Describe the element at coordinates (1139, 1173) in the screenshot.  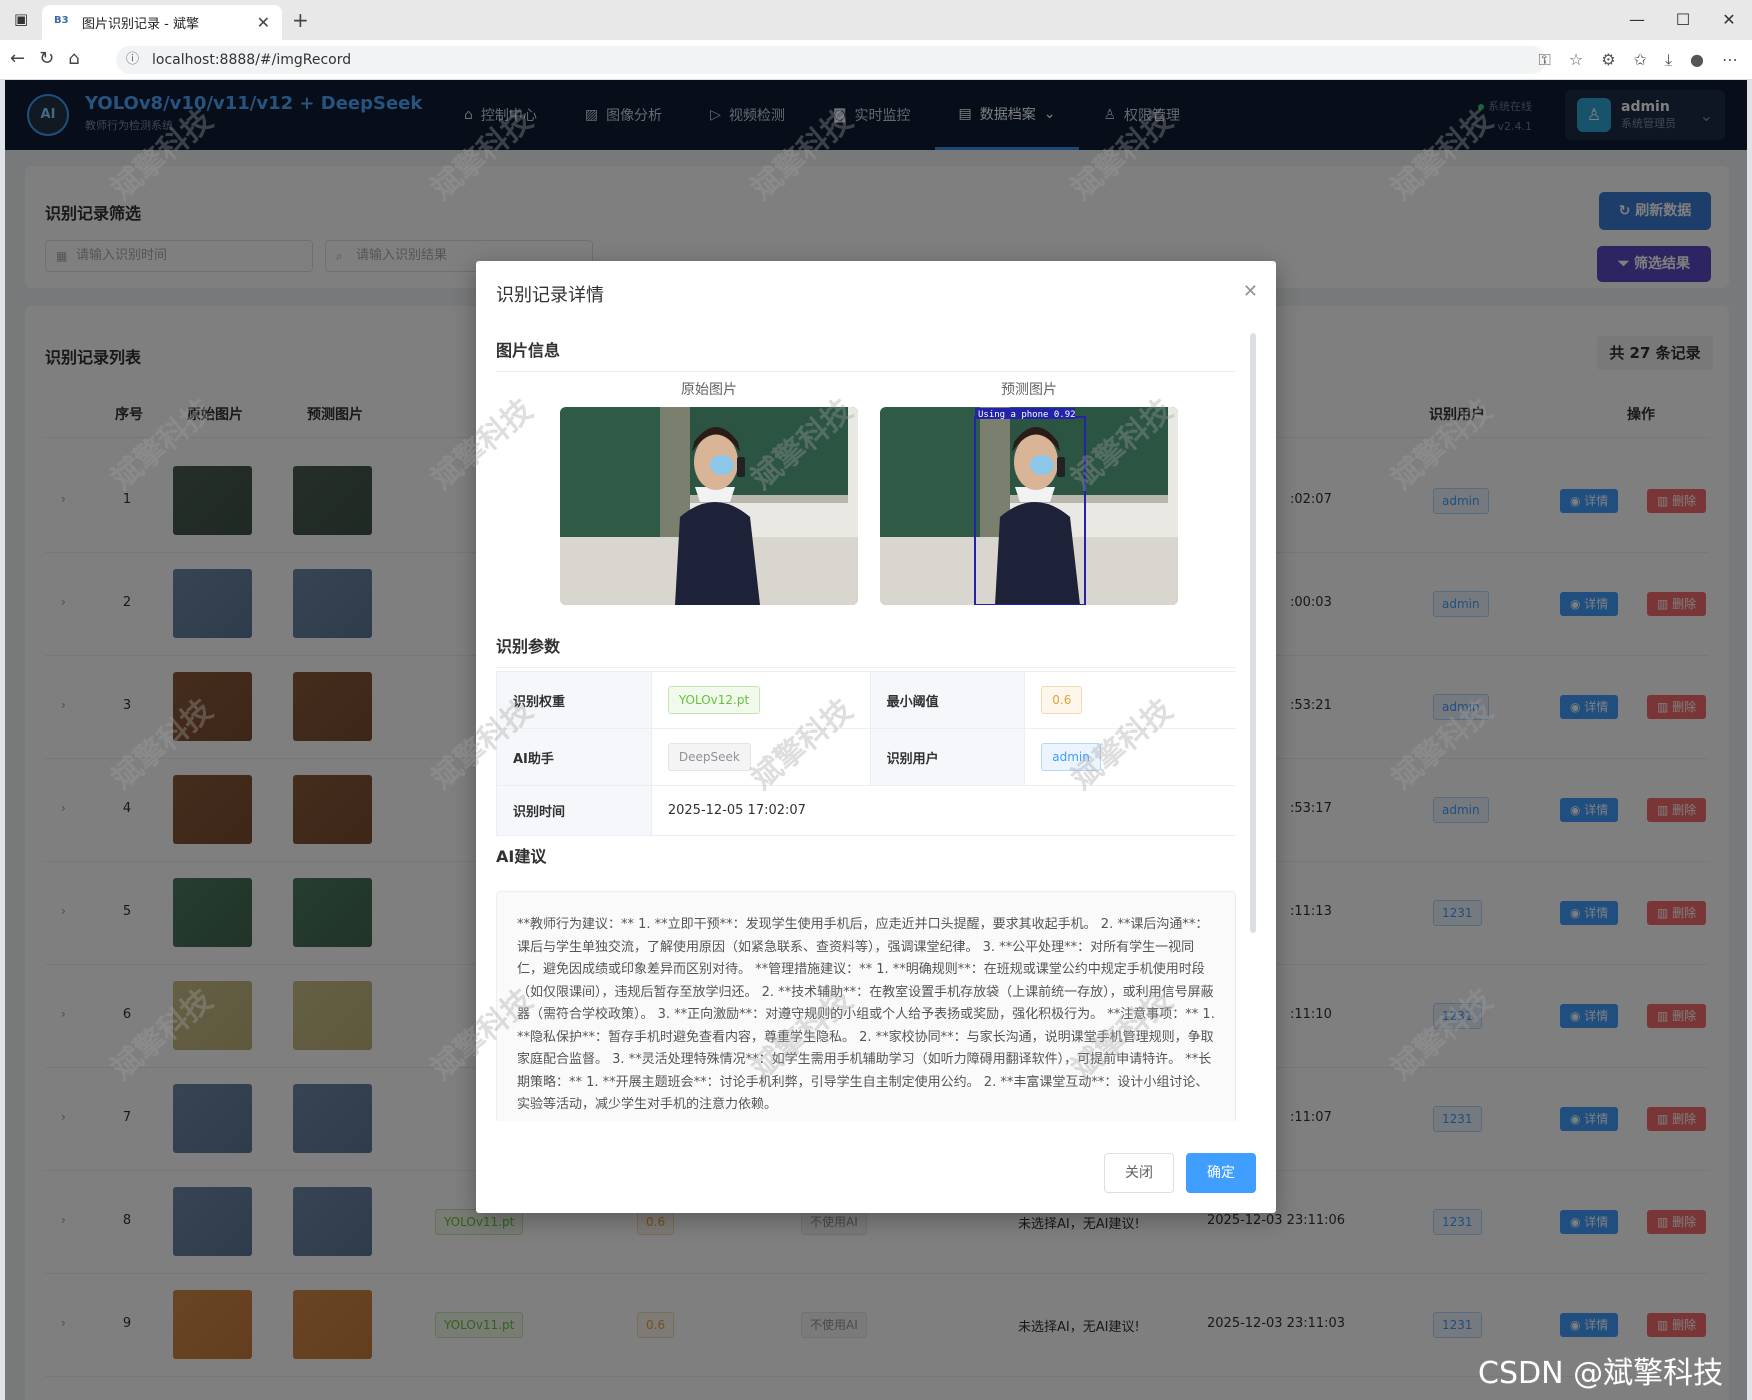
I see `close-button: 关闭` at that location.